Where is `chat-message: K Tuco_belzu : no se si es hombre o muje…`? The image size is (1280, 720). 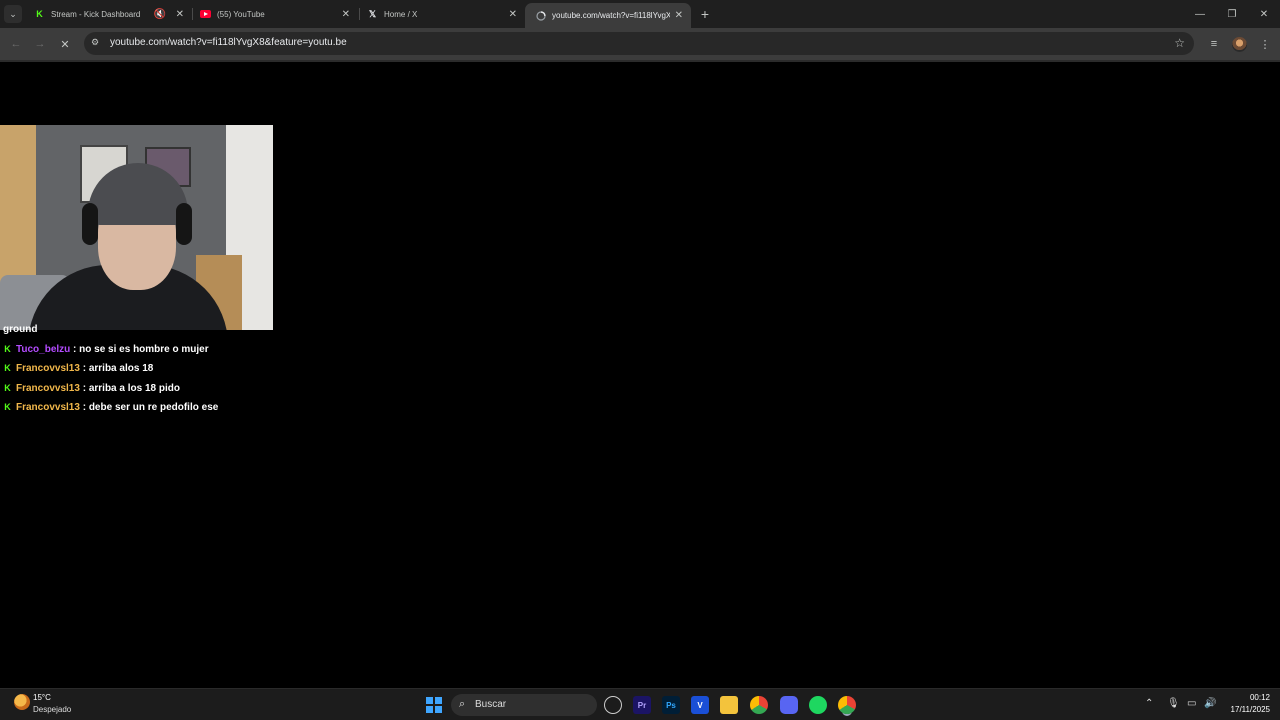 chat-message: K Tuco_belzu : no se si es hombre o muje… is located at coordinates (106, 349).